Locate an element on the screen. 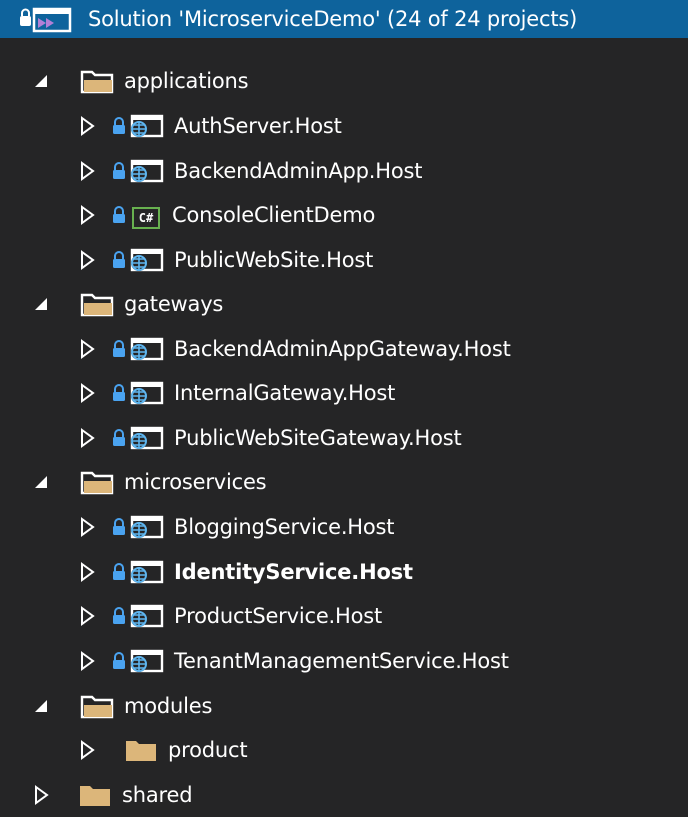  project-label: ProductService.Host is located at coordinates (278, 616).